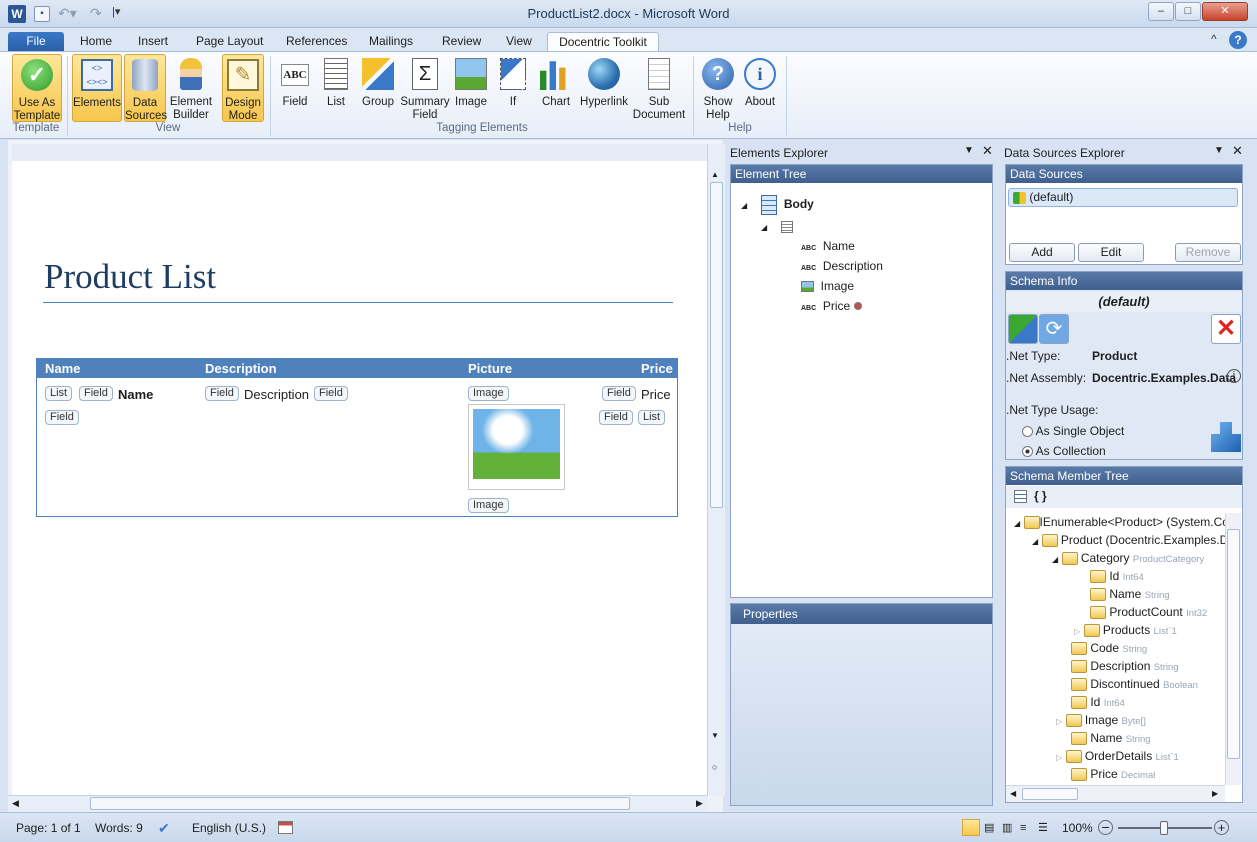 This screenshot has width=1257, height=842. What do you see at coordinates (1215, 793) in the screenshot?
I see `scroll-right-icon: ▶` at bounding box center [1215, 793].